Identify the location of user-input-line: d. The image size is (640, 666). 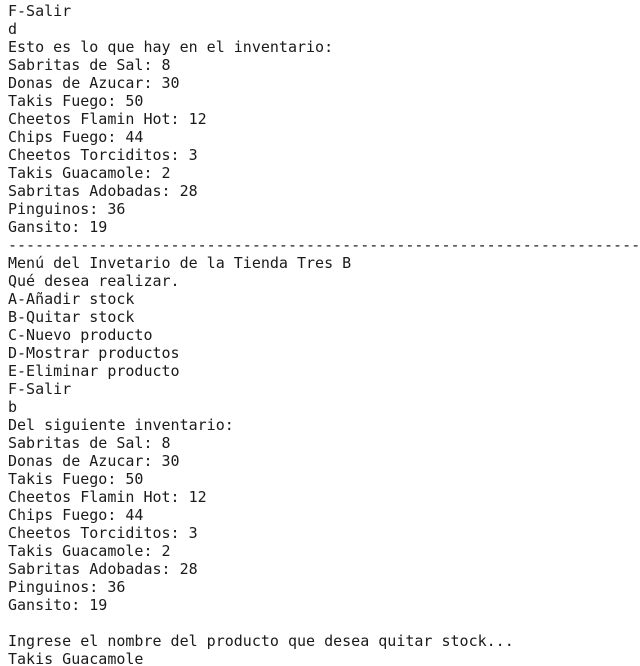
(13, 29).